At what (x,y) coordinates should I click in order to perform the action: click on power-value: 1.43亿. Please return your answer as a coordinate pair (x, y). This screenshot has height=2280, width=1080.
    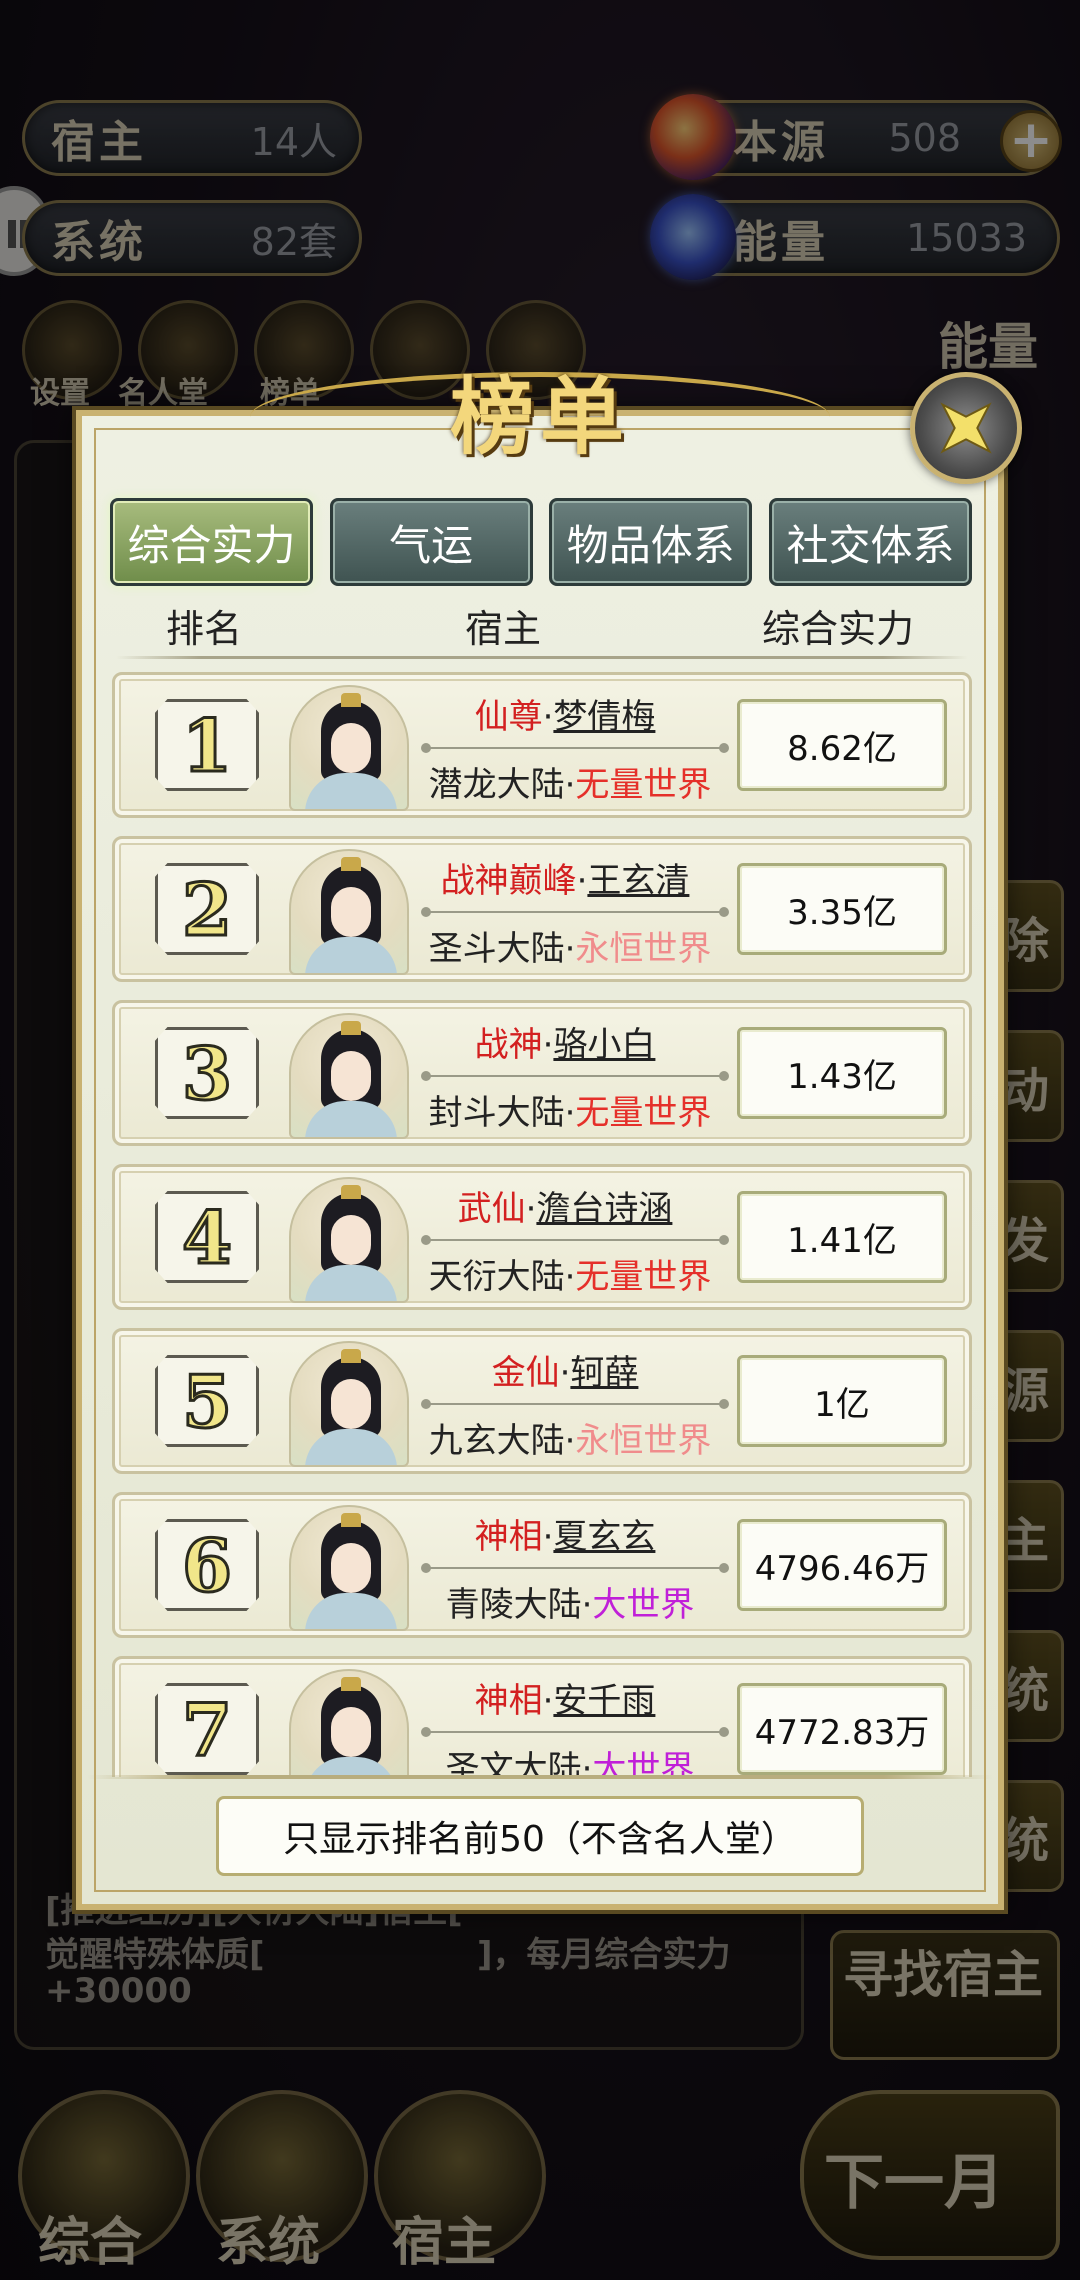
    Looking at the image, I should click on (842, 1073).